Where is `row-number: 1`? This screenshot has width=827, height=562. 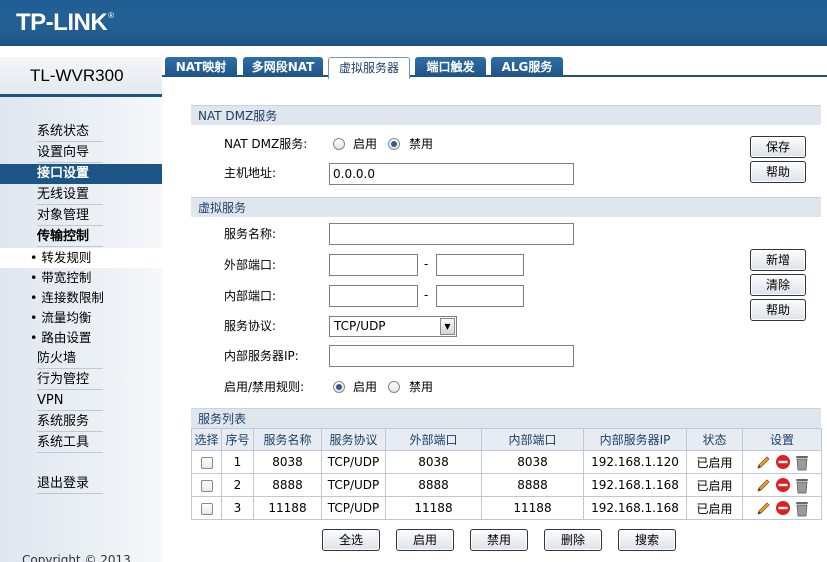 row-number: 1 is located at coordinates (237, 462).